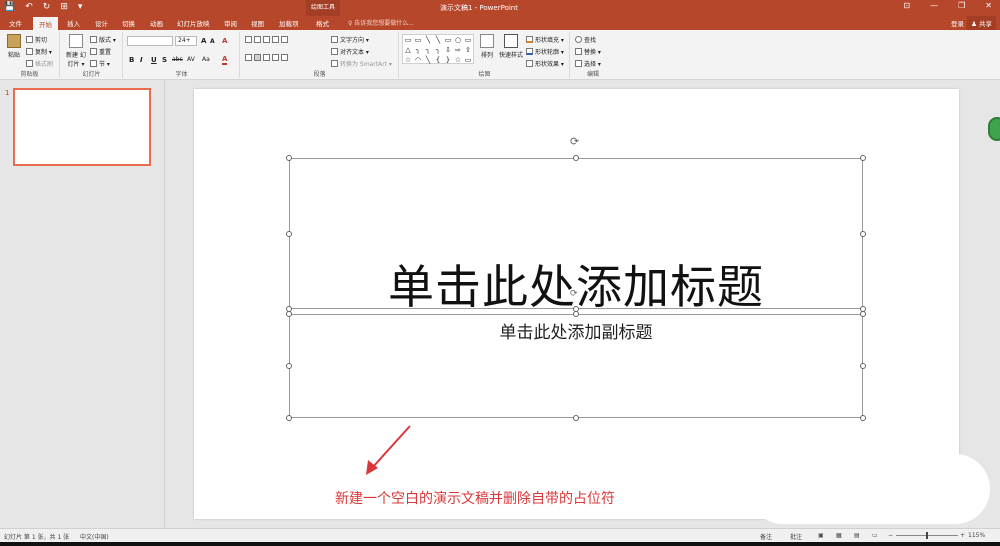  What do you see at coordinates (289, 23) in the screenshot?
I see `tab-addins: 加载项` at bounding box center [289, 23].